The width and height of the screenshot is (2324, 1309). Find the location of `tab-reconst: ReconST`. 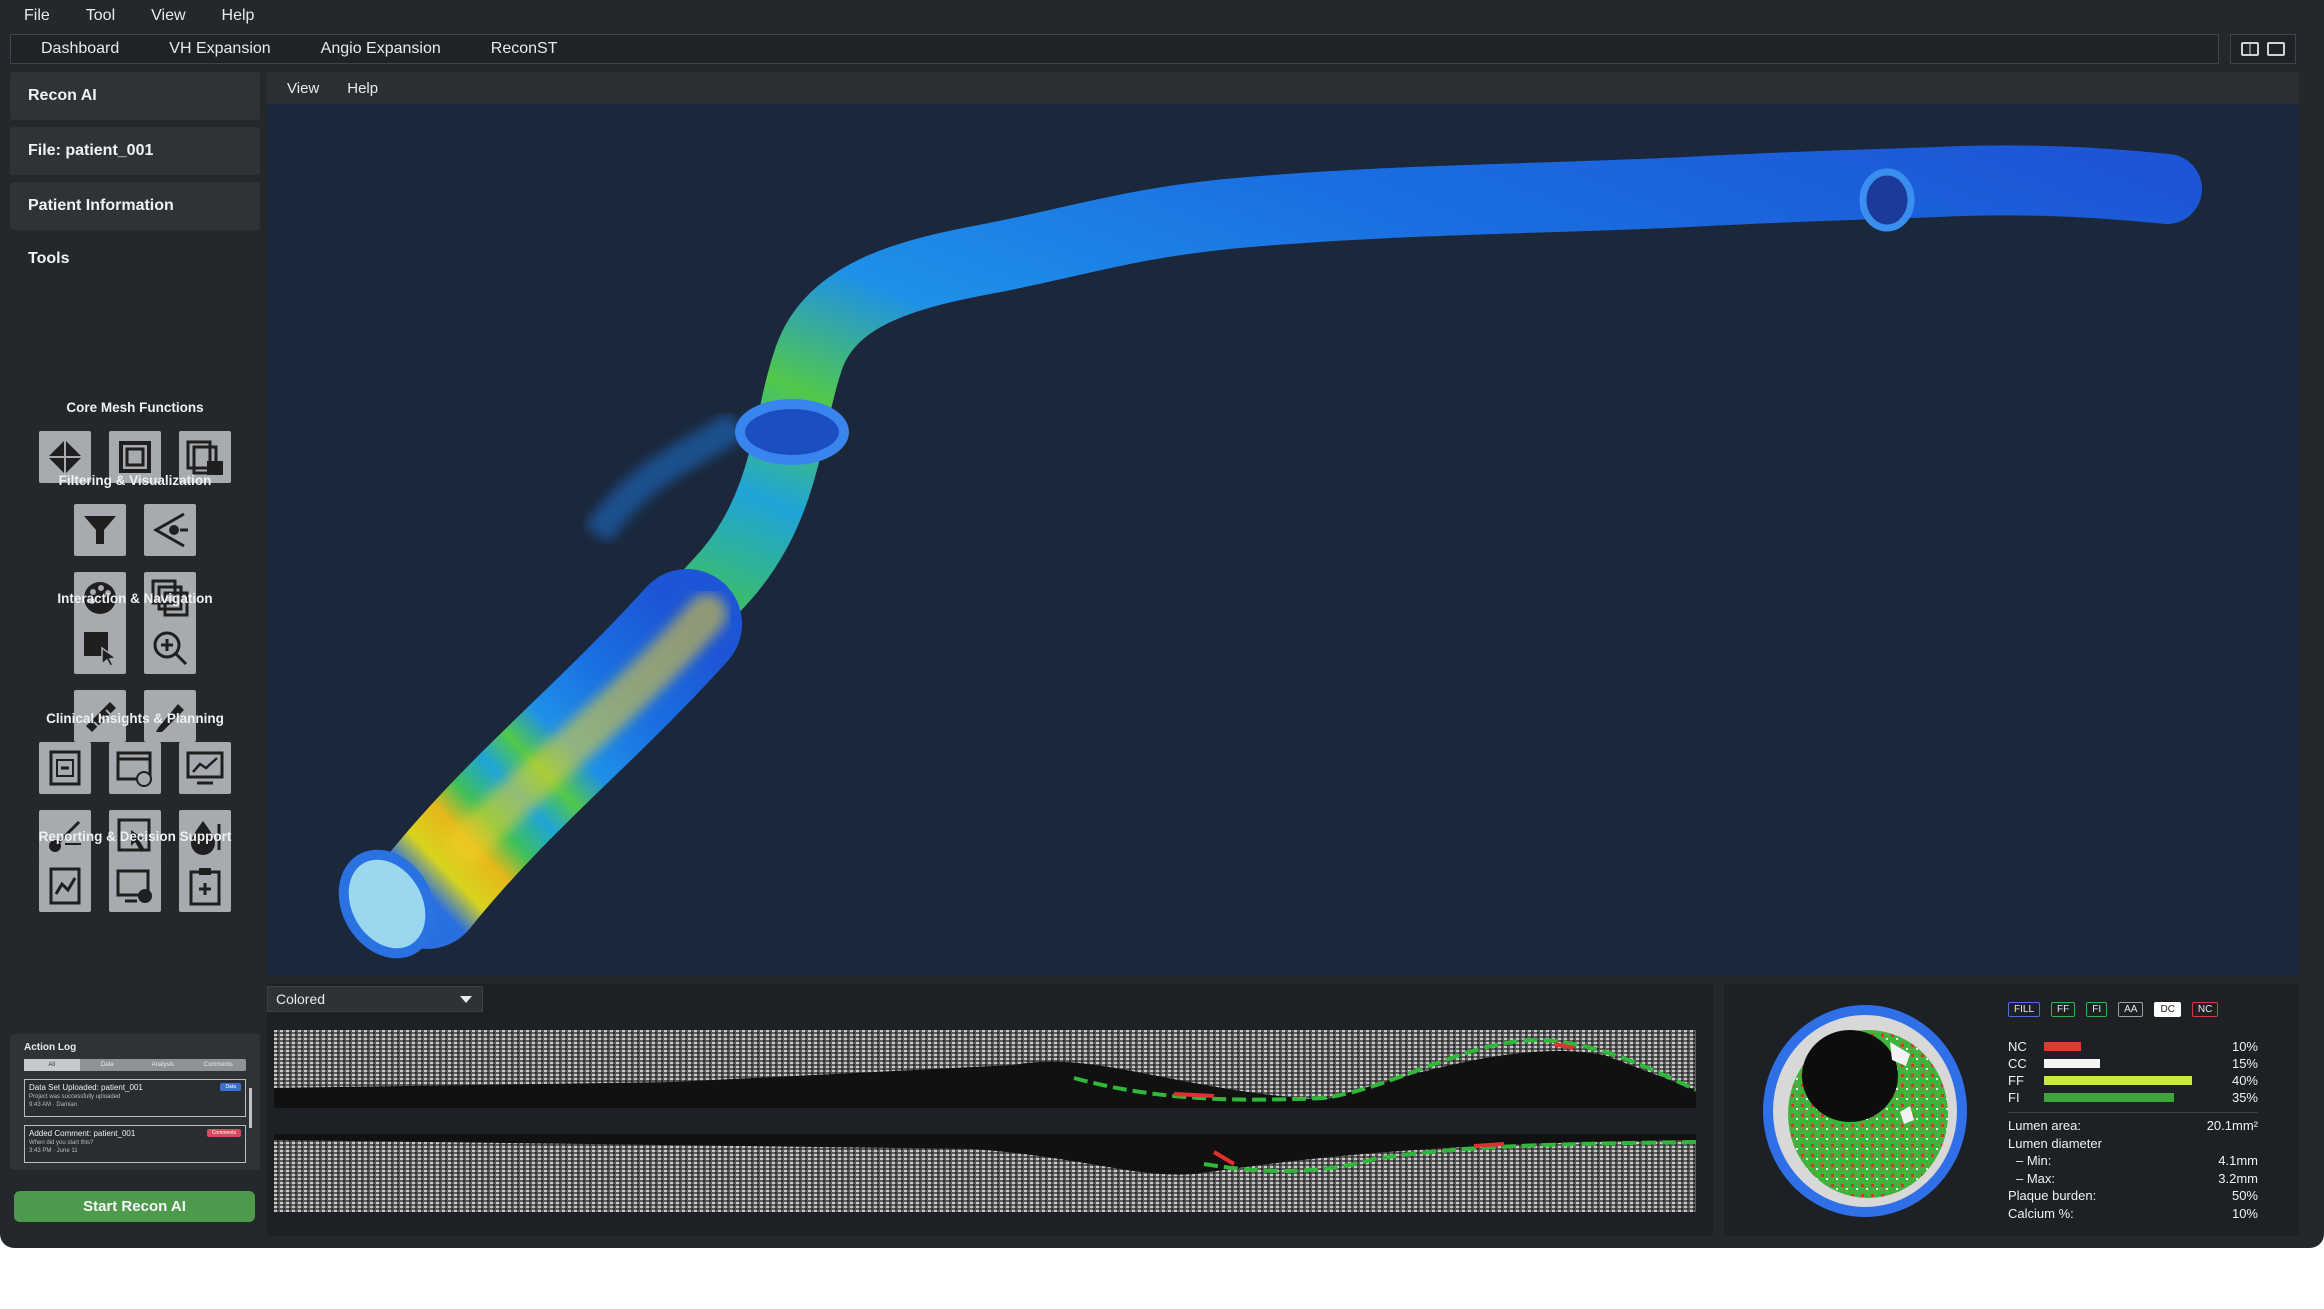

tab-reconst: ReconST is located at coordinates (524, 49).